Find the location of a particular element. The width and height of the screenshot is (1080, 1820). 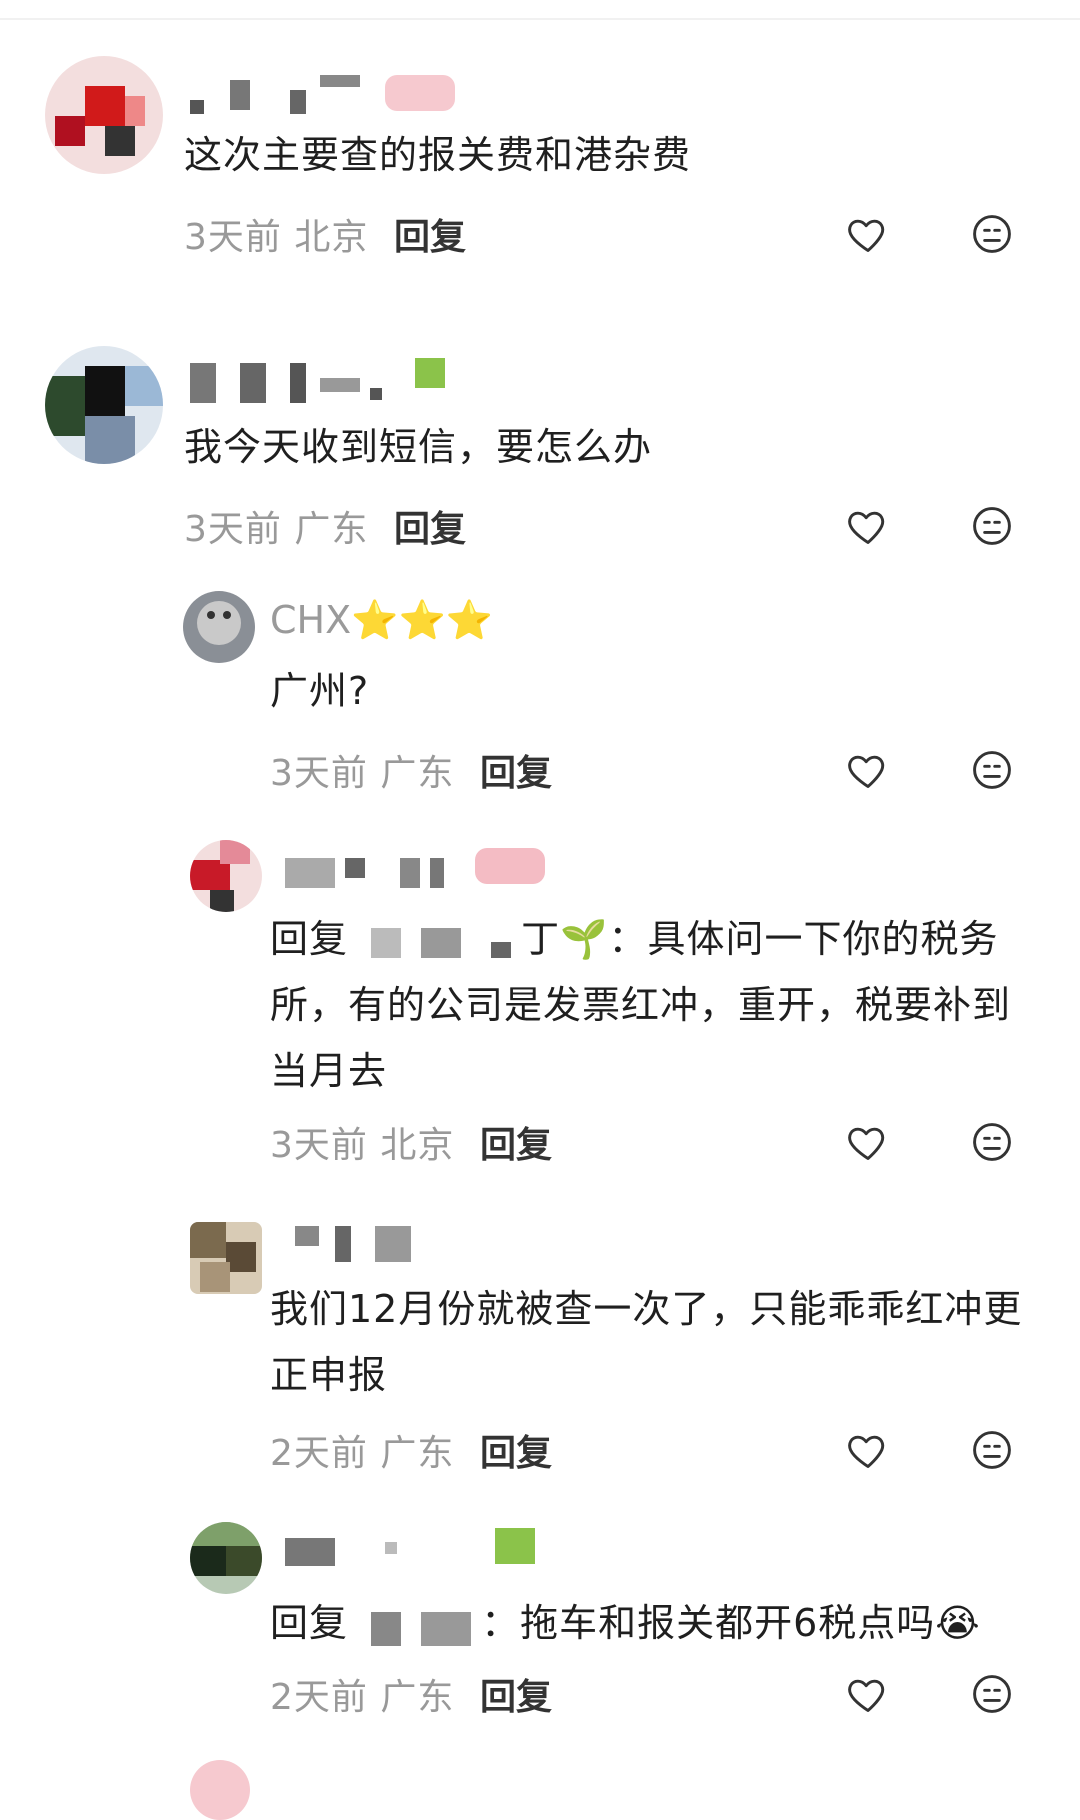

username: CHX⭐⭐⭐ is located at coordinates (381, 620).